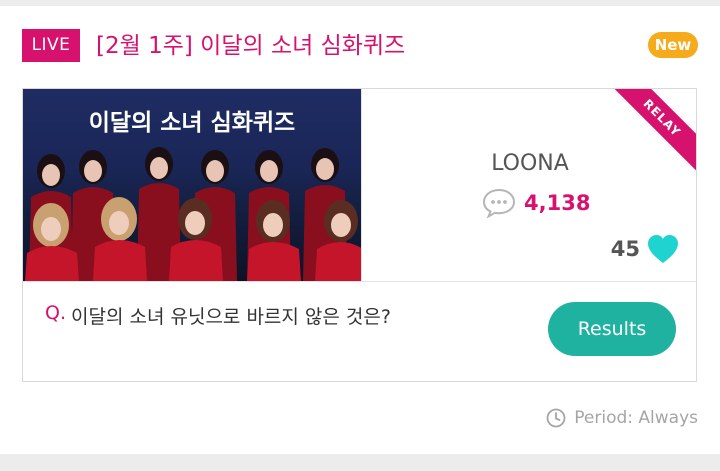 The image size is (720, 471). Describe the element at coordinates (499, 203) in the screenshot. I see `speech-bubble-icon` at that location.